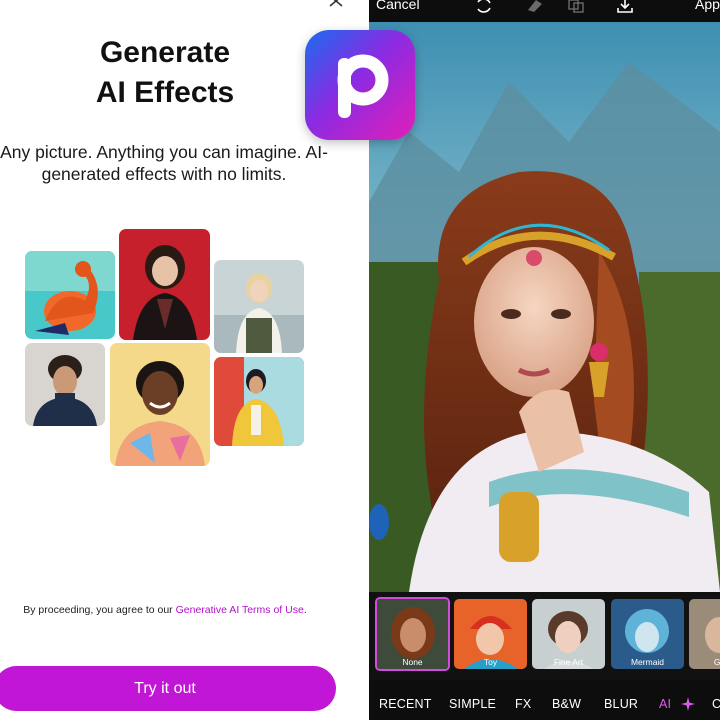  I want to click on tab-recent: RECENT, so click(405, 704).